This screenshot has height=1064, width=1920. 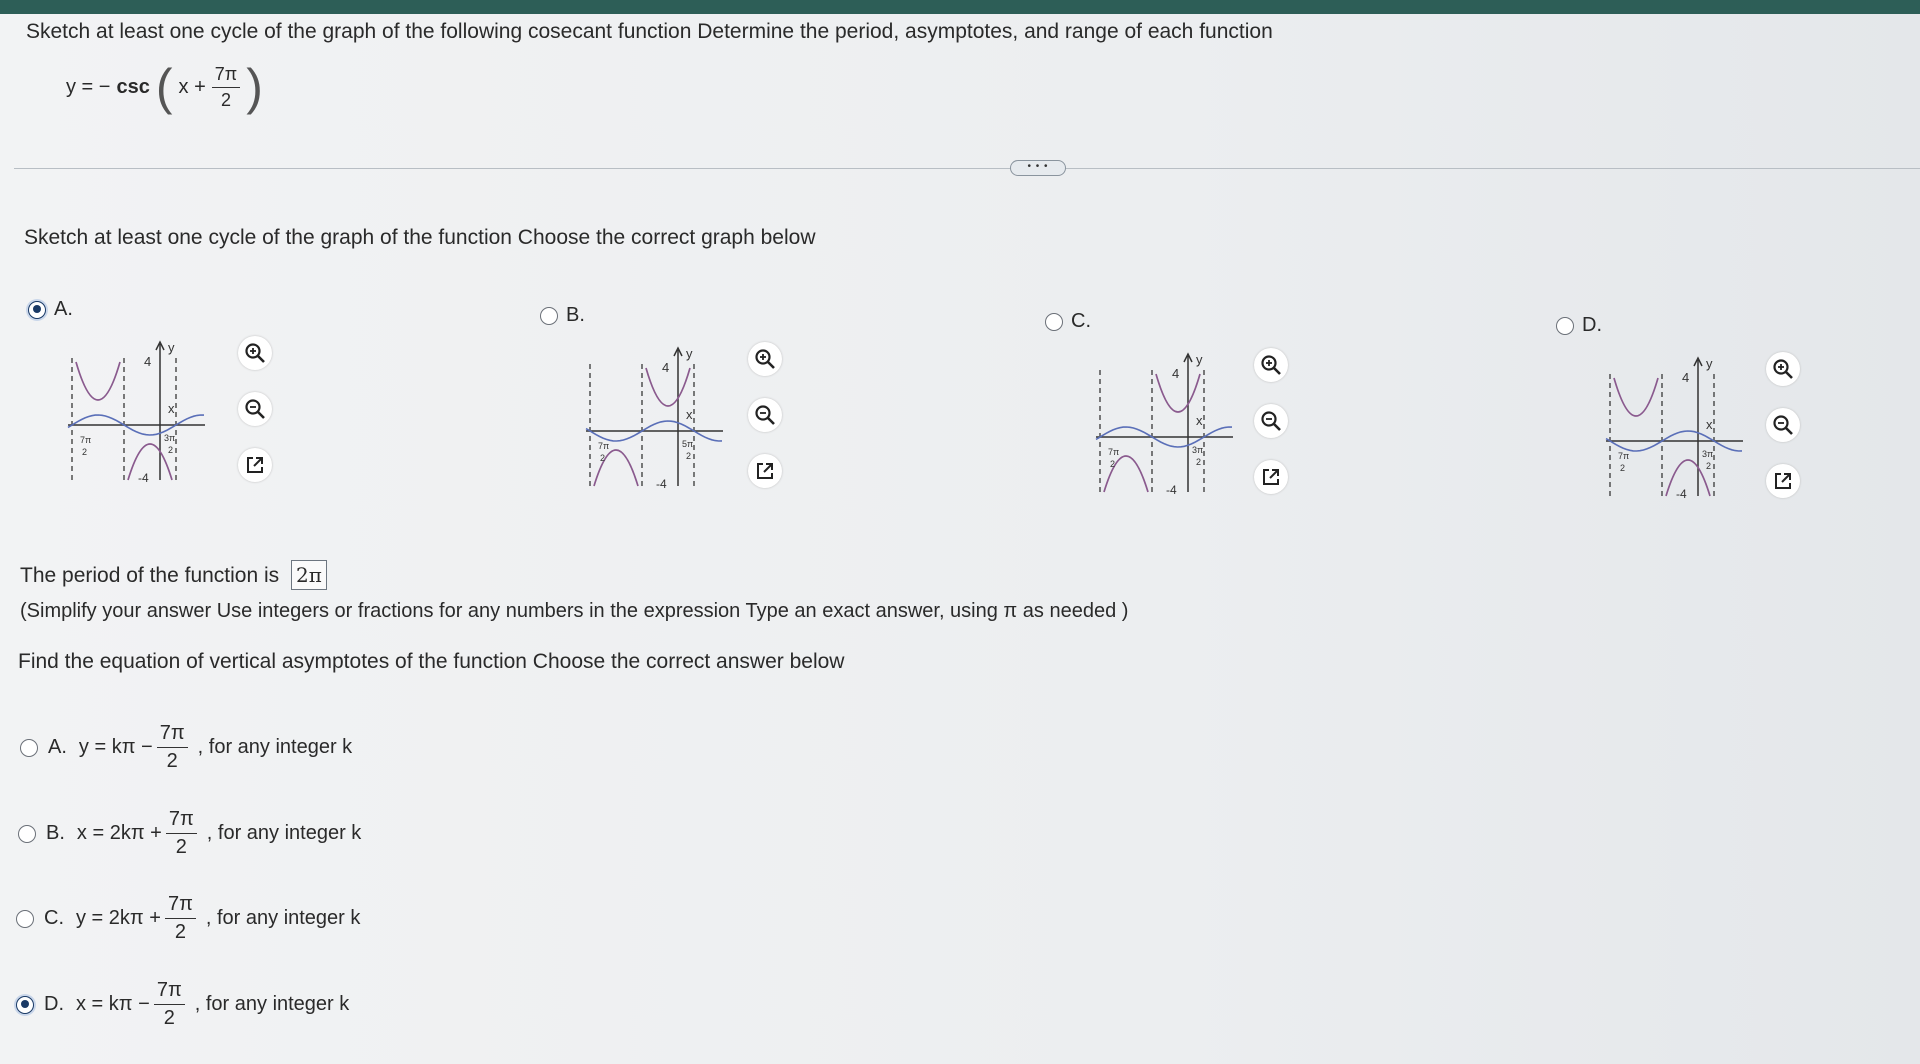 I want to click on graph-a: 4 -4 y x 7π 2 3π 2, so click(x=135, y=410).